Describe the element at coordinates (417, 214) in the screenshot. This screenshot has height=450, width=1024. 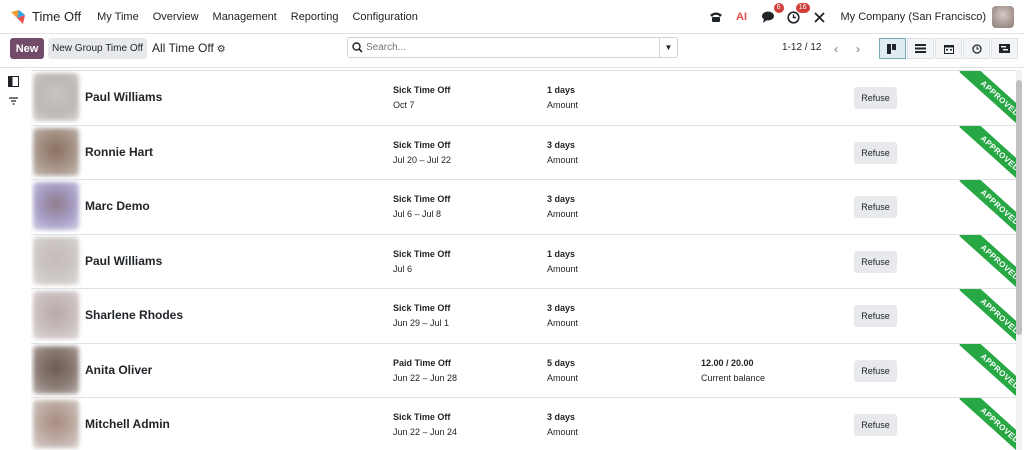
I see `leave-dates: Jul 6 – Jul 8` at that location.